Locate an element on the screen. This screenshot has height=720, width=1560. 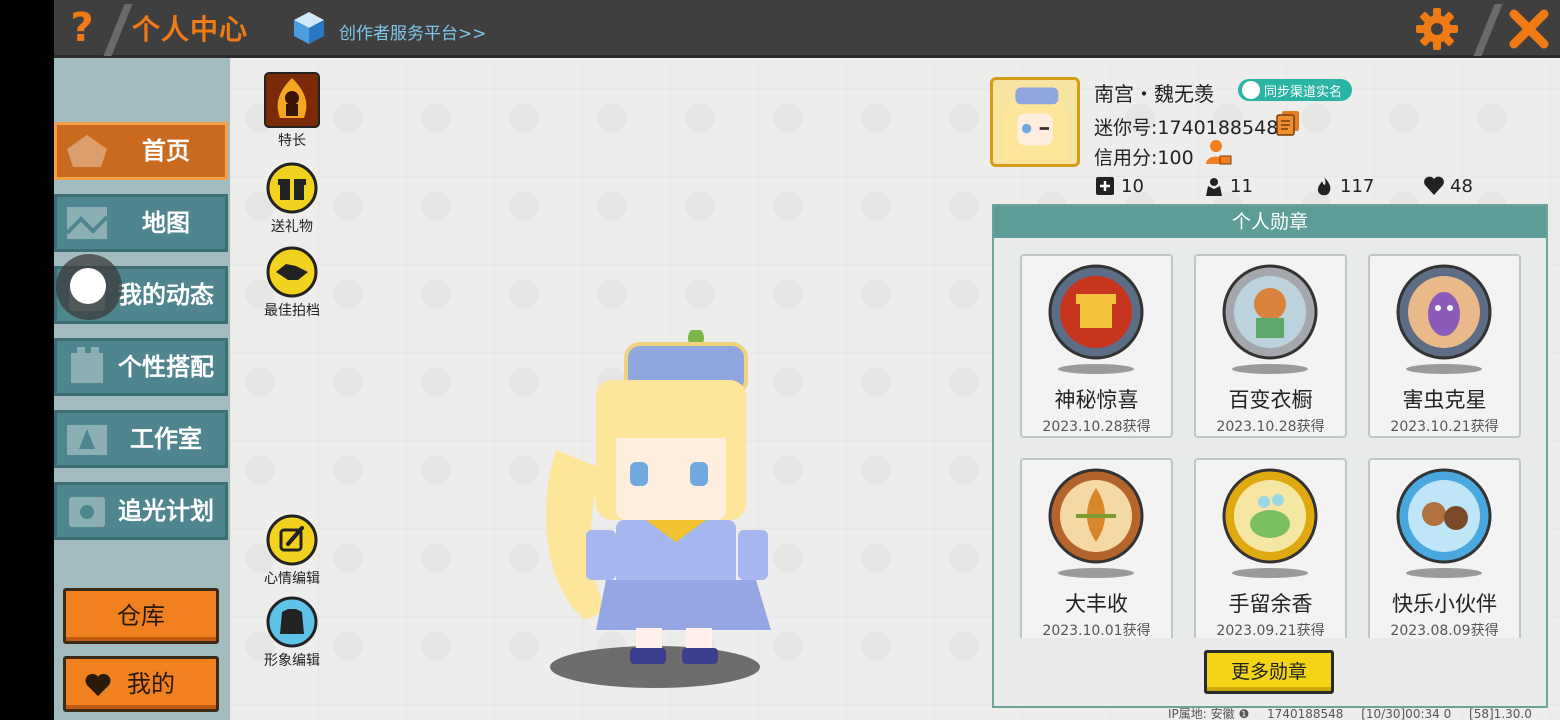
copy-icon is located at coordinates (1288, 123).